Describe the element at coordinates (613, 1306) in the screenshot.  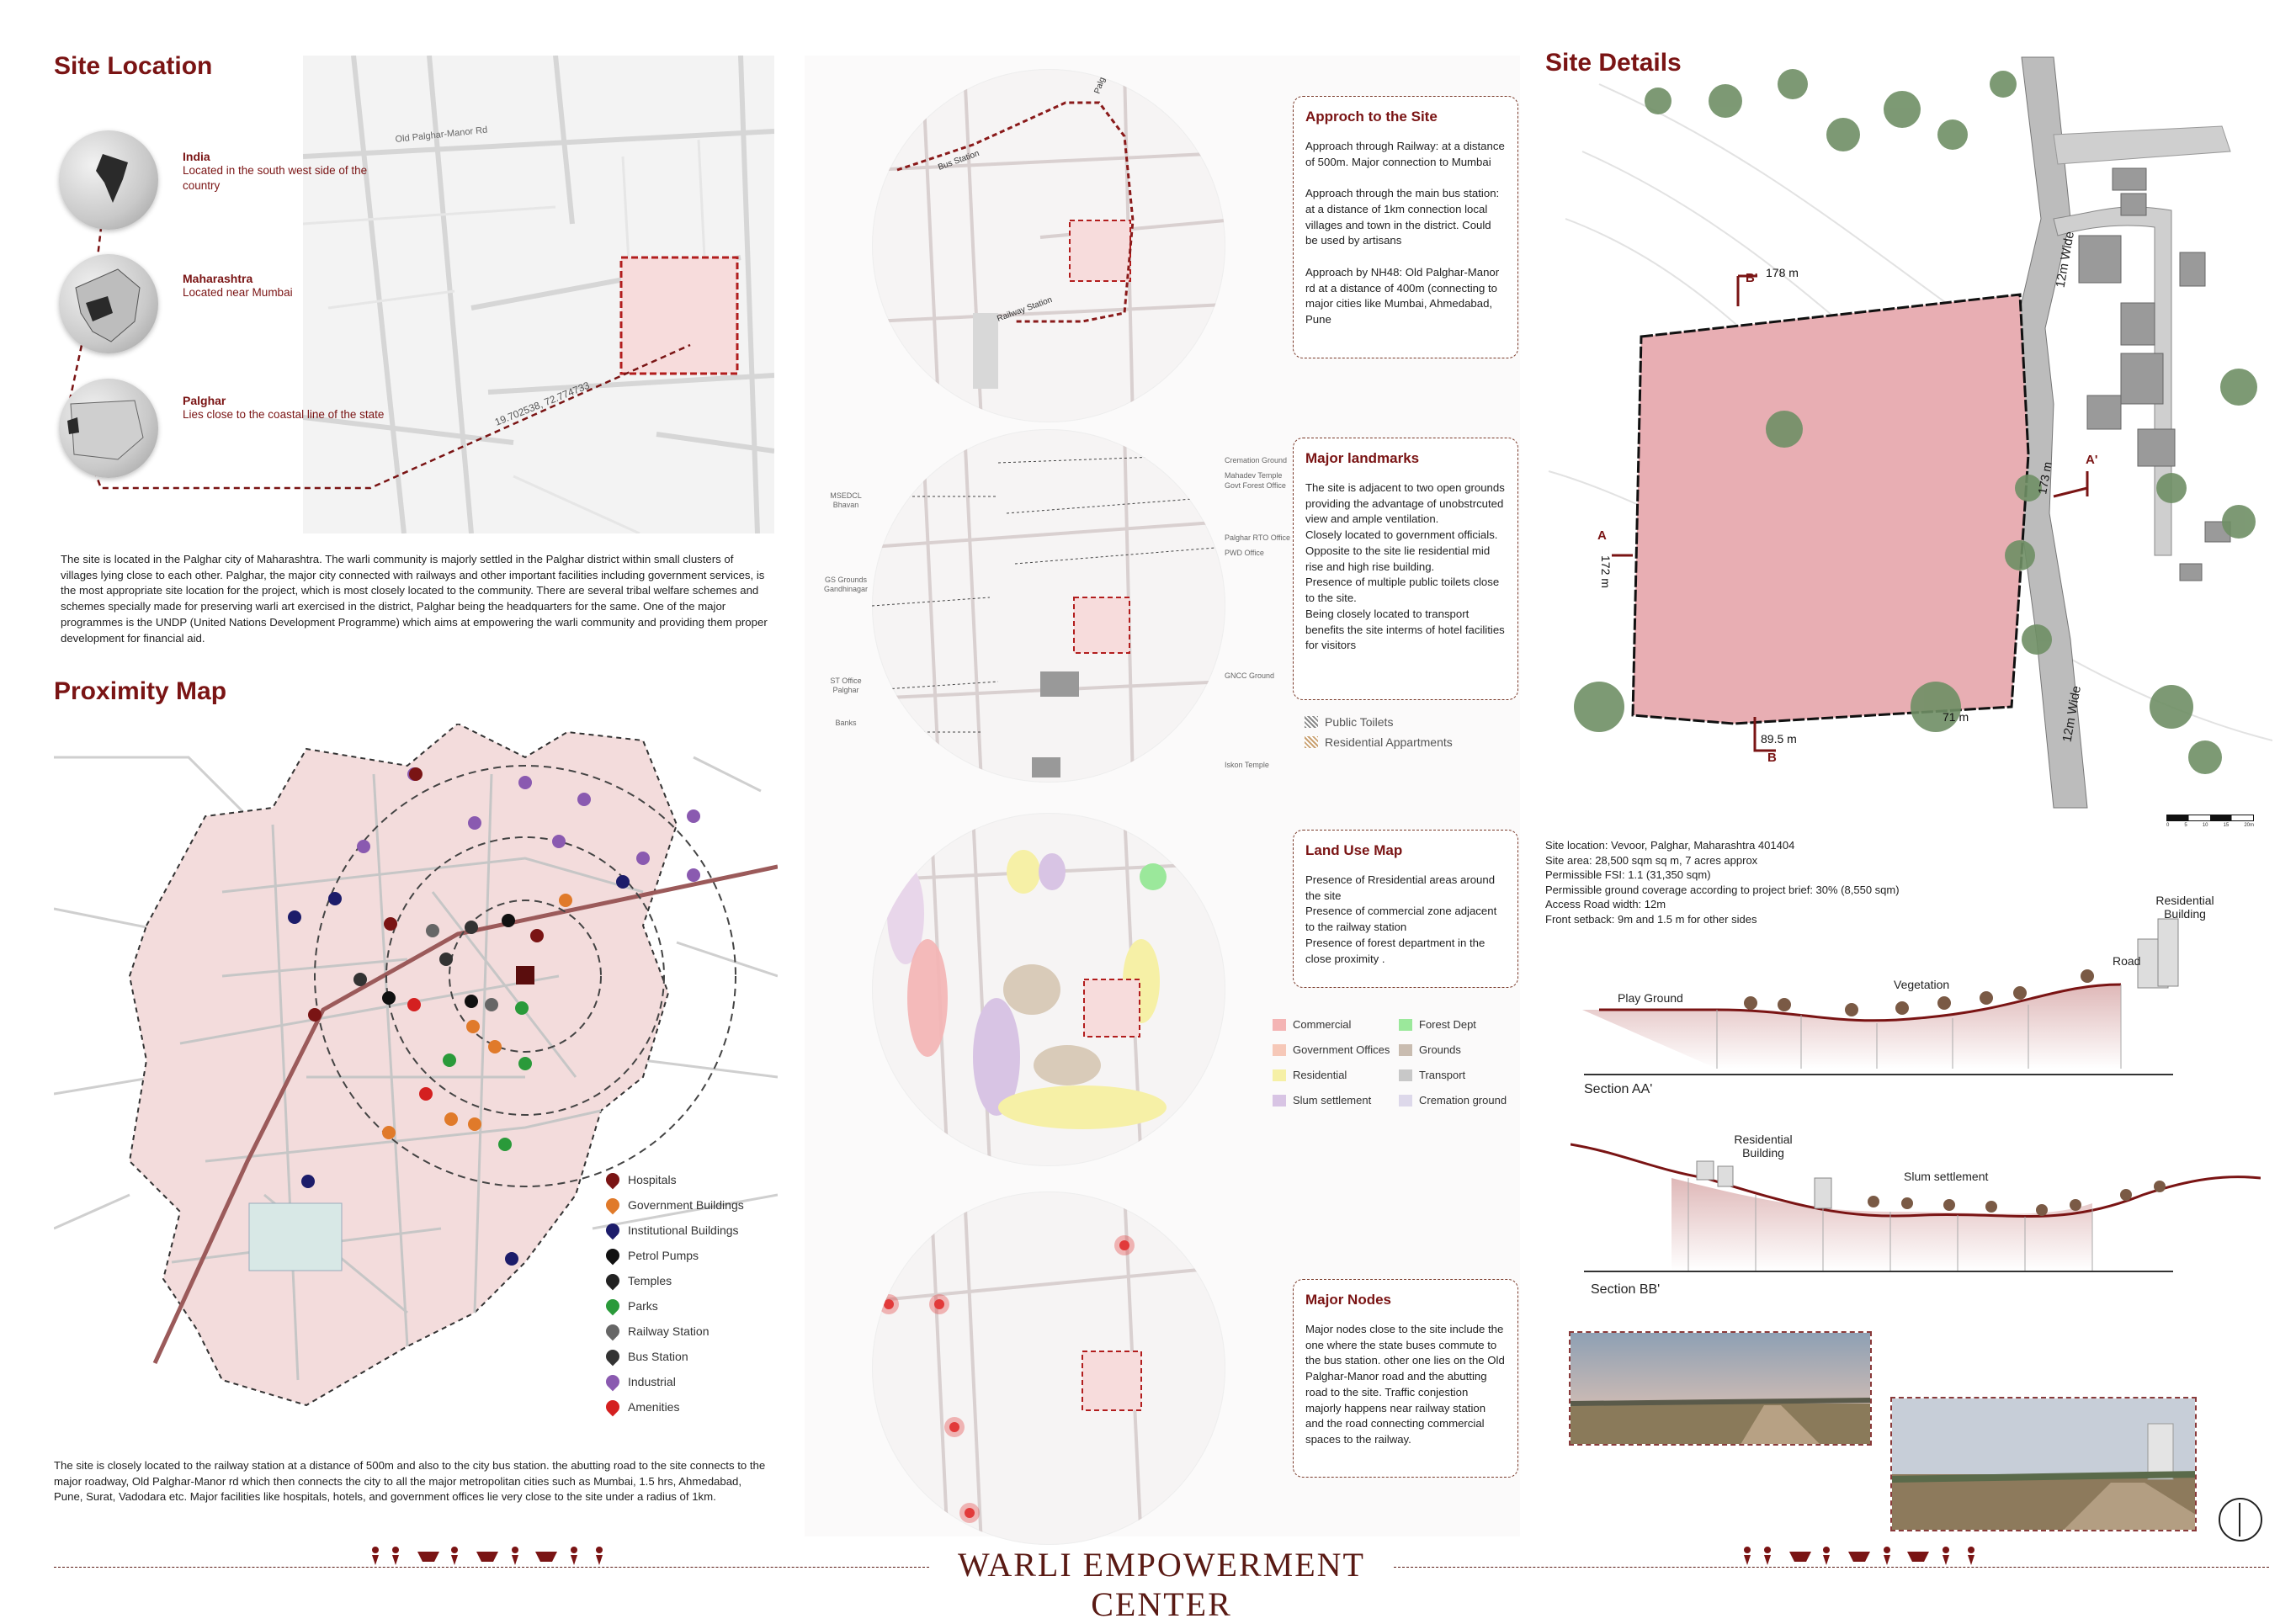
I see `park-icon` at that location.